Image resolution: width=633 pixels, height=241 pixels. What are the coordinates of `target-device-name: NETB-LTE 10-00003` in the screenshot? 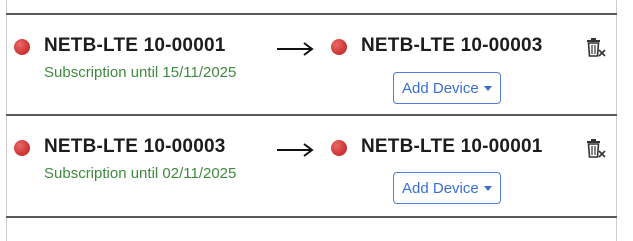 It's located at (452, 45).